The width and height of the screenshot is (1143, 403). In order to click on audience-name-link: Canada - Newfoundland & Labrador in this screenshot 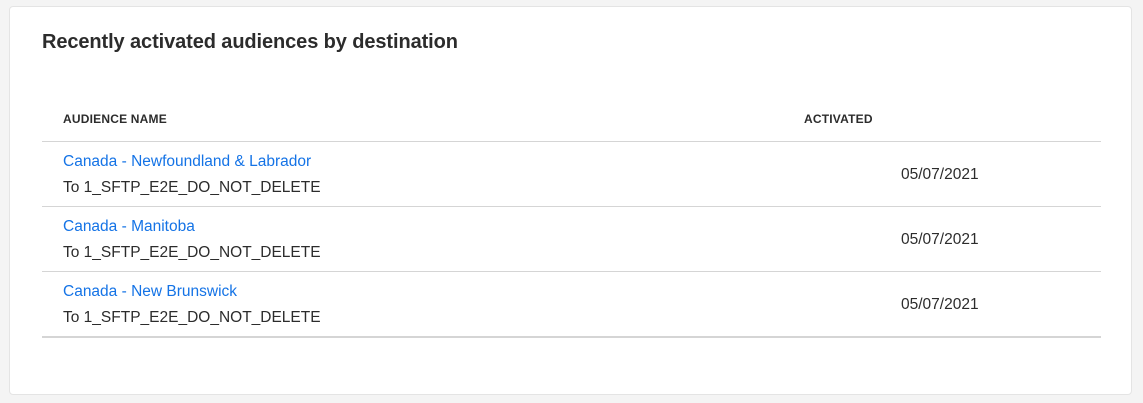, I will do `click(187, 162)`.